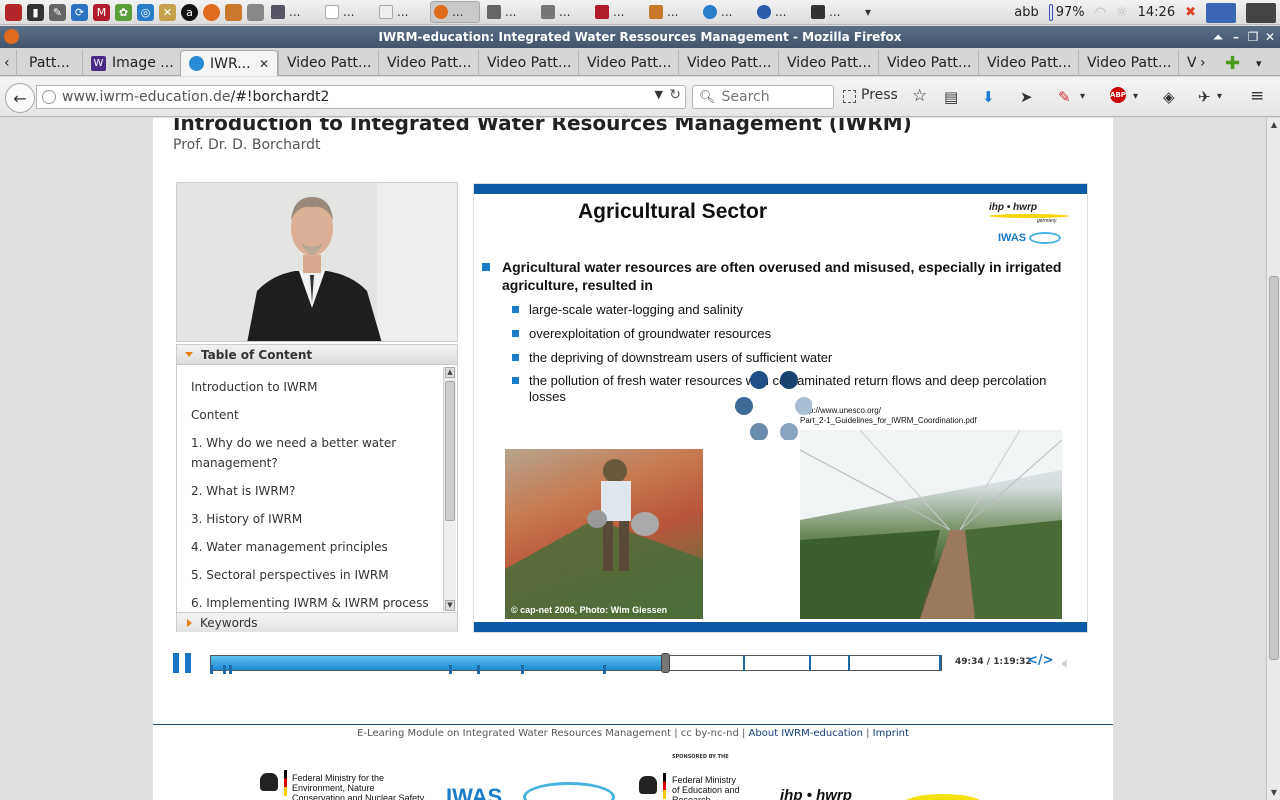 The width and height of the screenshot is (1280, 800). I want to click on tab-list-button: ▾, so click(1263, 63).